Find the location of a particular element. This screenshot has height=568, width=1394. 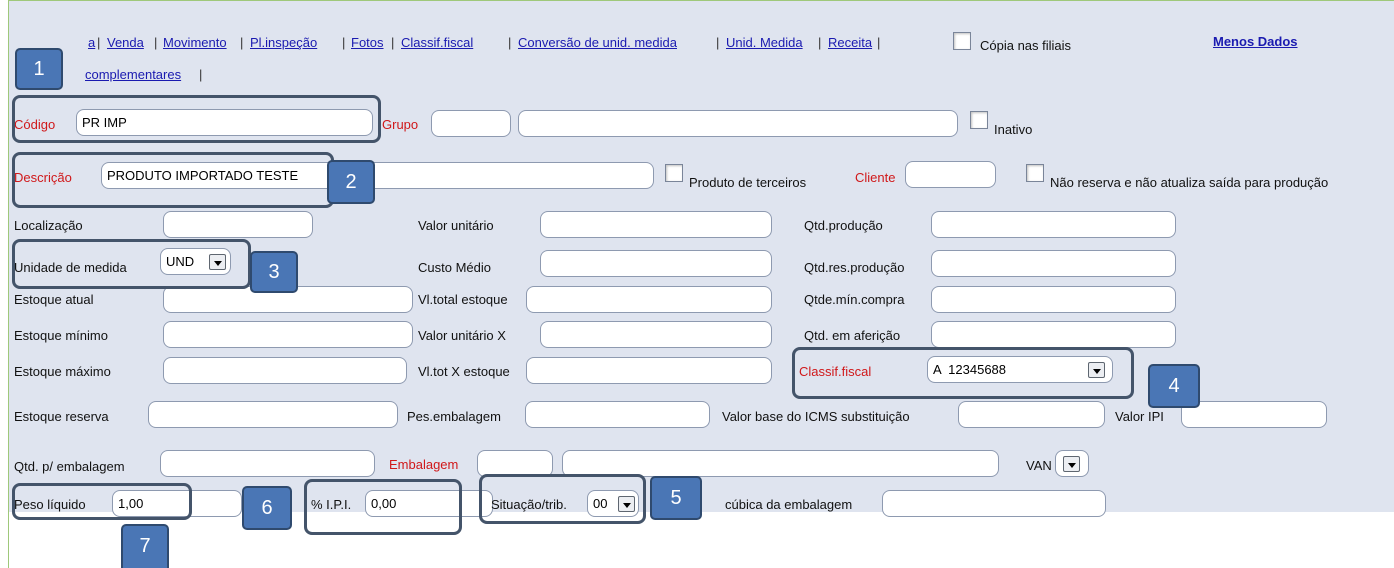

inativo-checkbox is located at coordinates (979, 120).